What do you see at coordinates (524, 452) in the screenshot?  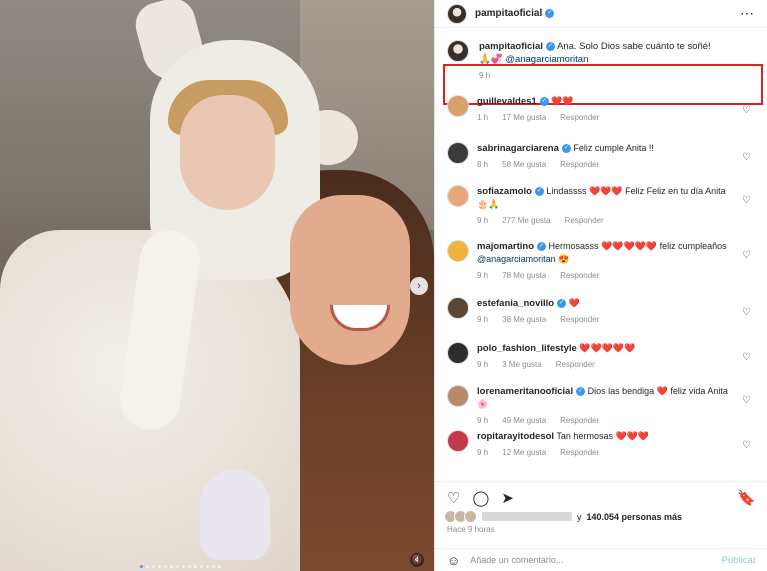 I see `comment-likes: 12 Me gusta` at bounding box center [524, 452].